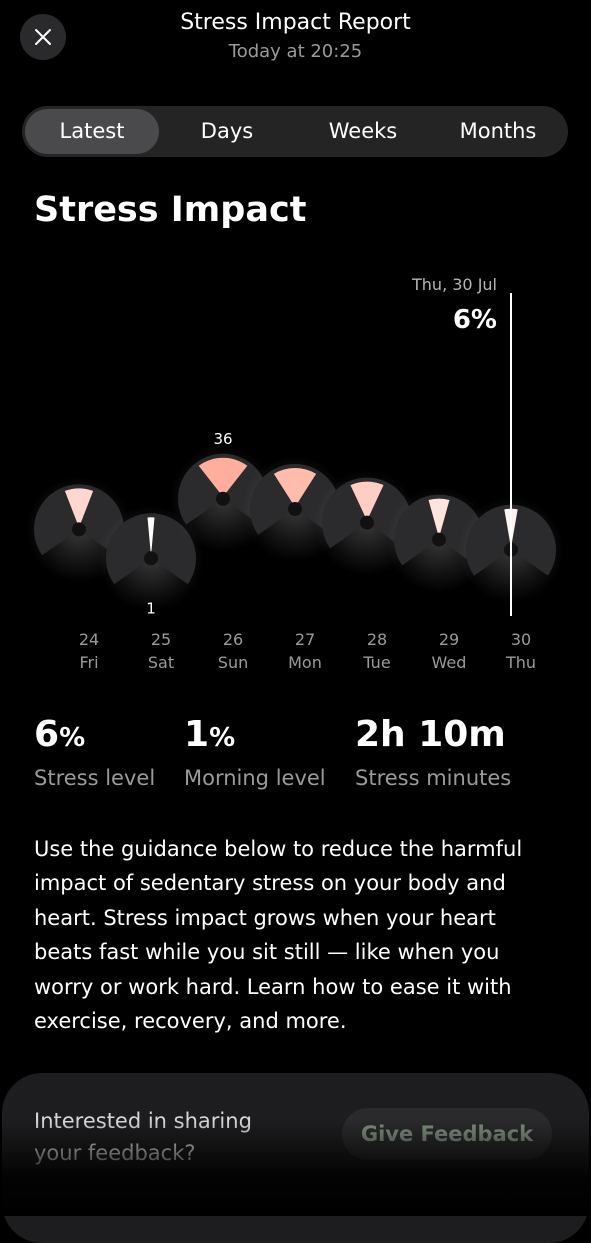 This screenshot has width=591, height=1243. I want to click on tab-latest: Latest, so click(92, 131).